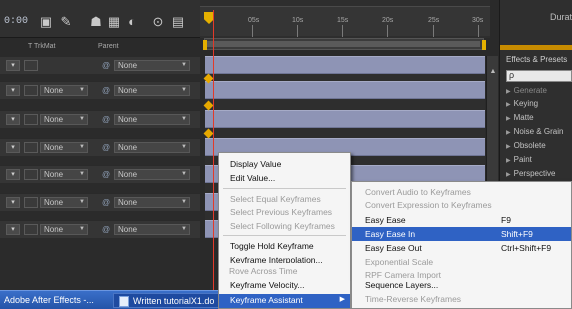  Describe the element at coordinates (522, 159) in the screenshot. I see `effect-category-label: Paint` at that location.